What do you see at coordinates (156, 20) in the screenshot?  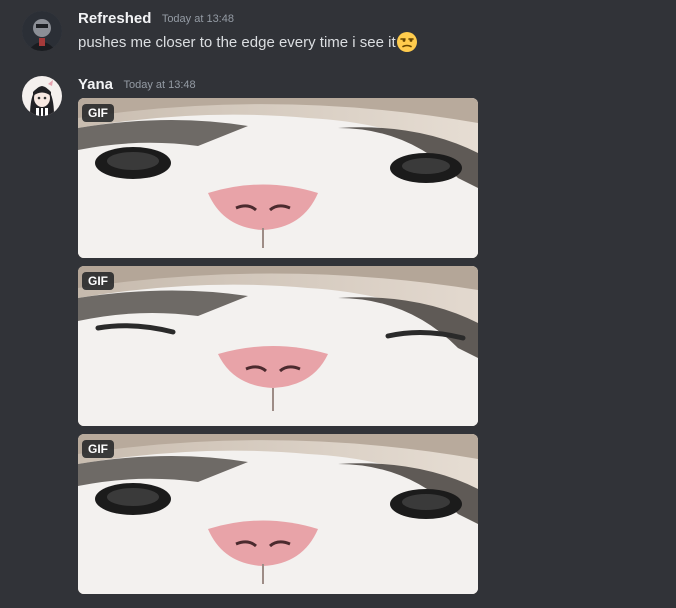 I see `message-header: Refreshed Today at 13:48` at bounding box center [156, 20].